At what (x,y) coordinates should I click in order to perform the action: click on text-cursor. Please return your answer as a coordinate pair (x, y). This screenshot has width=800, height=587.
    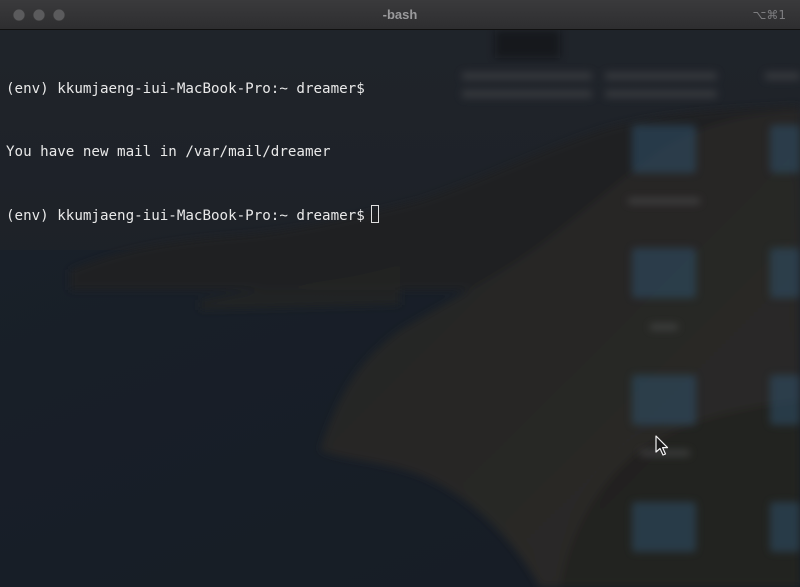
    Looking at the image, I should click on (374, 214).